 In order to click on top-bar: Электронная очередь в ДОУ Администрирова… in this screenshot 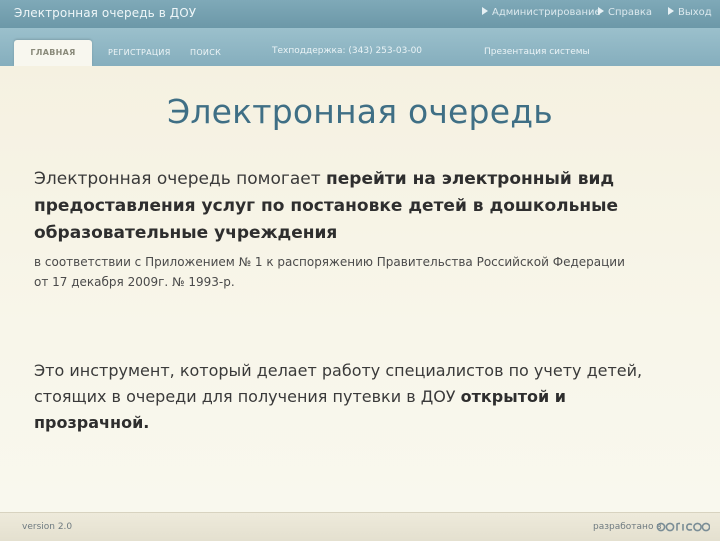, I will do `click(360, 14)`.